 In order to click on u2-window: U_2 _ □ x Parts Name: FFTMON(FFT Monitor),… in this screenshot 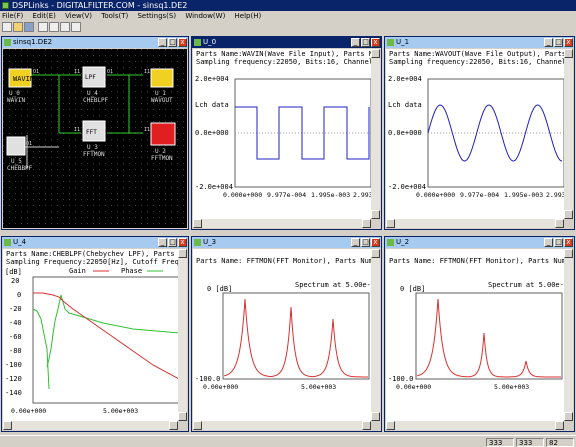, I will do `click(479, 334)`.